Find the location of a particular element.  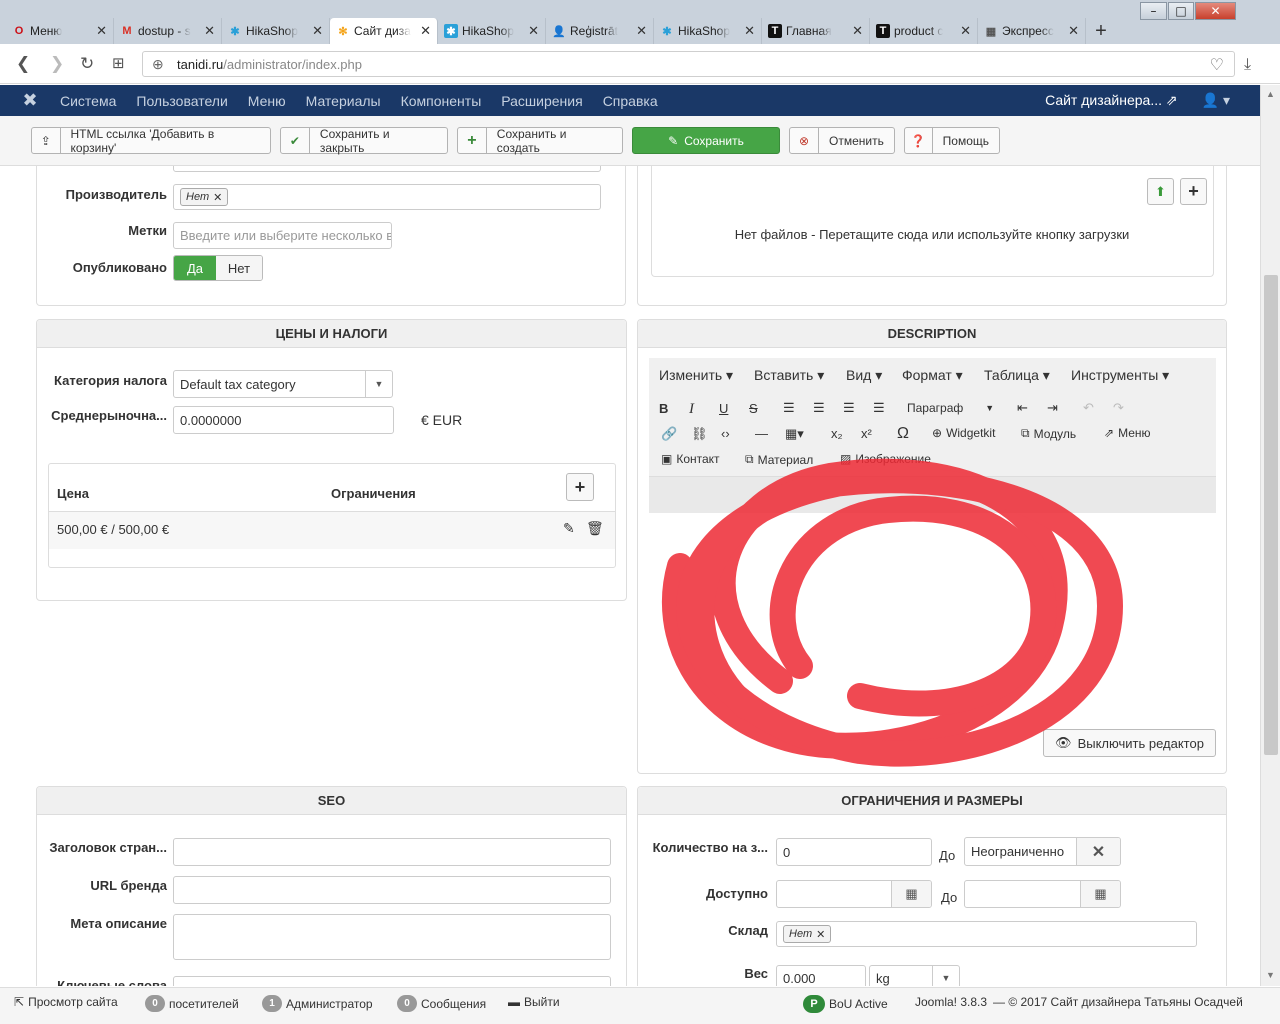

menu-system: Система is located at coordinates (88, 101).